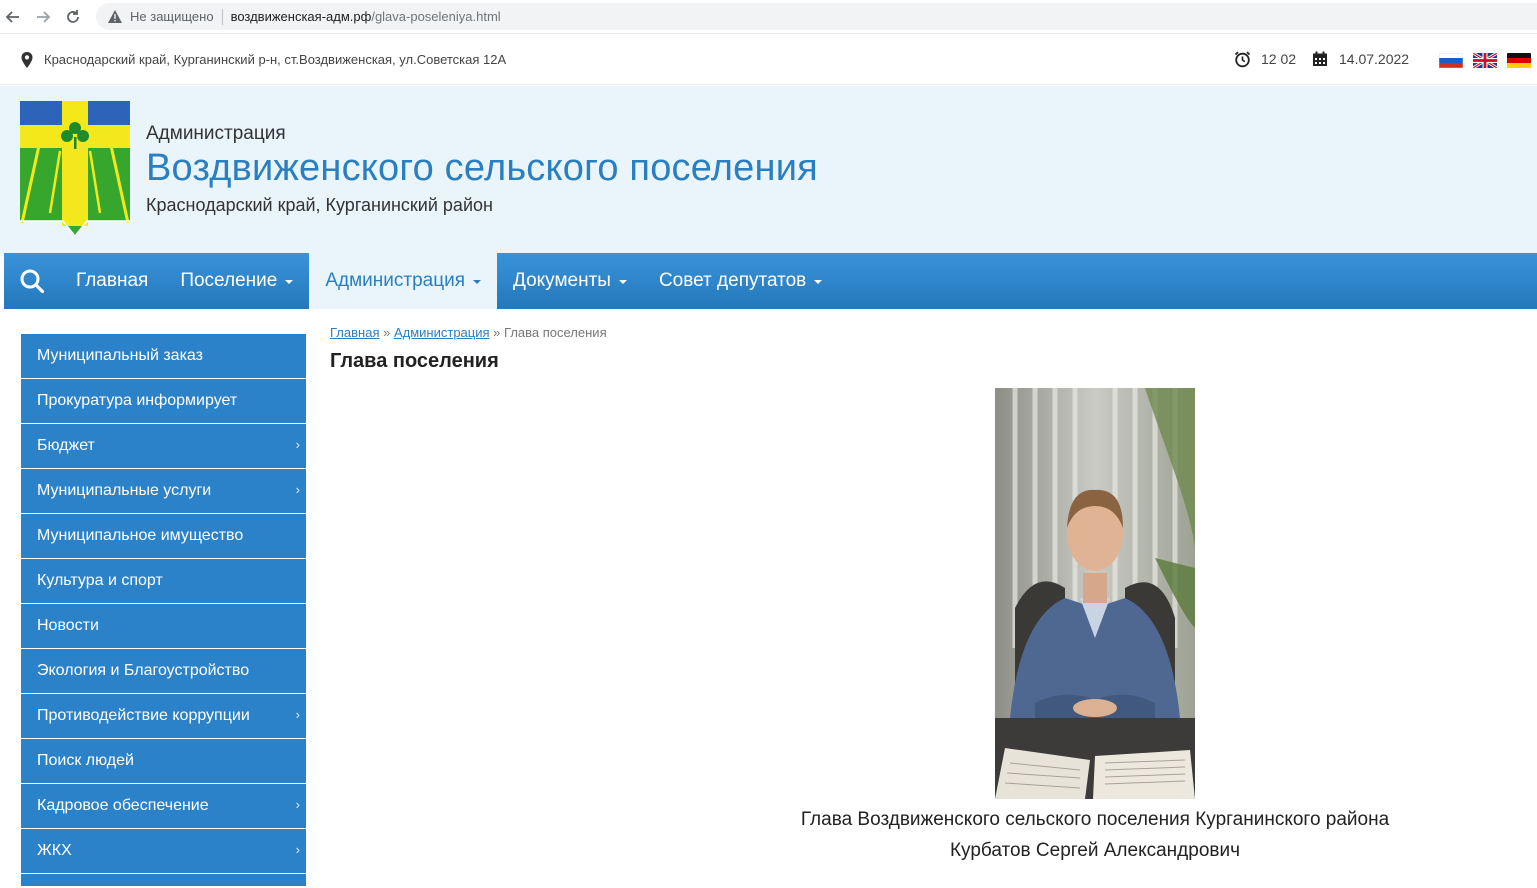 The width and height of the screenshot is (1537, 888). Describe the element at coordinates (124, 490) in the screenshot. I see `sidebar-item-label: Муниципальные услуги` at that location.